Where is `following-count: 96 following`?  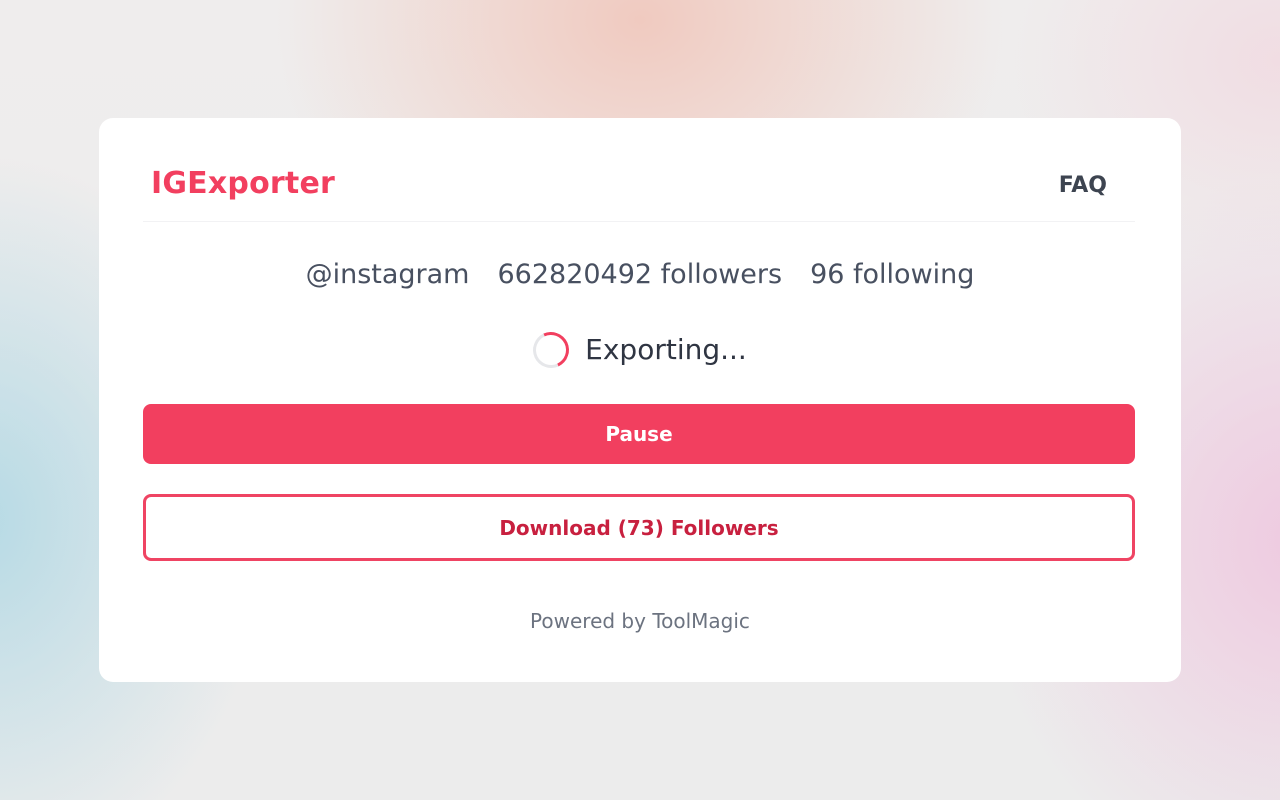
following-count: 96 following is located at coordinates (892, 274).